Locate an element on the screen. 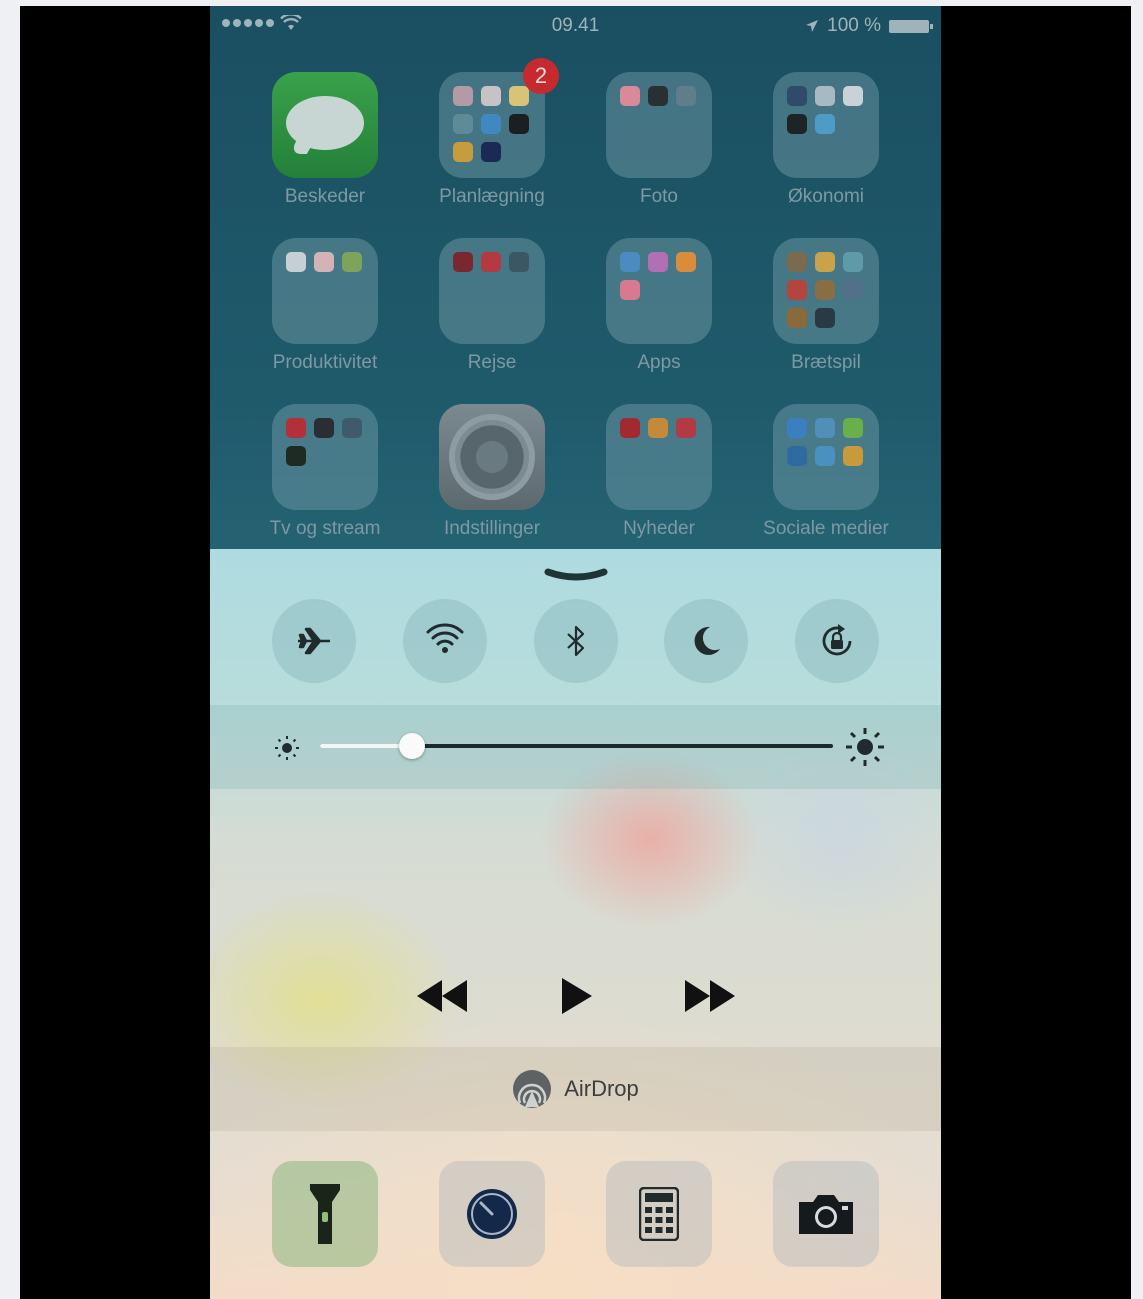 Image resolution: width=1143 pixels, height=1299 pixels. app-label: Beskeder is located at coordinates (325, 196).